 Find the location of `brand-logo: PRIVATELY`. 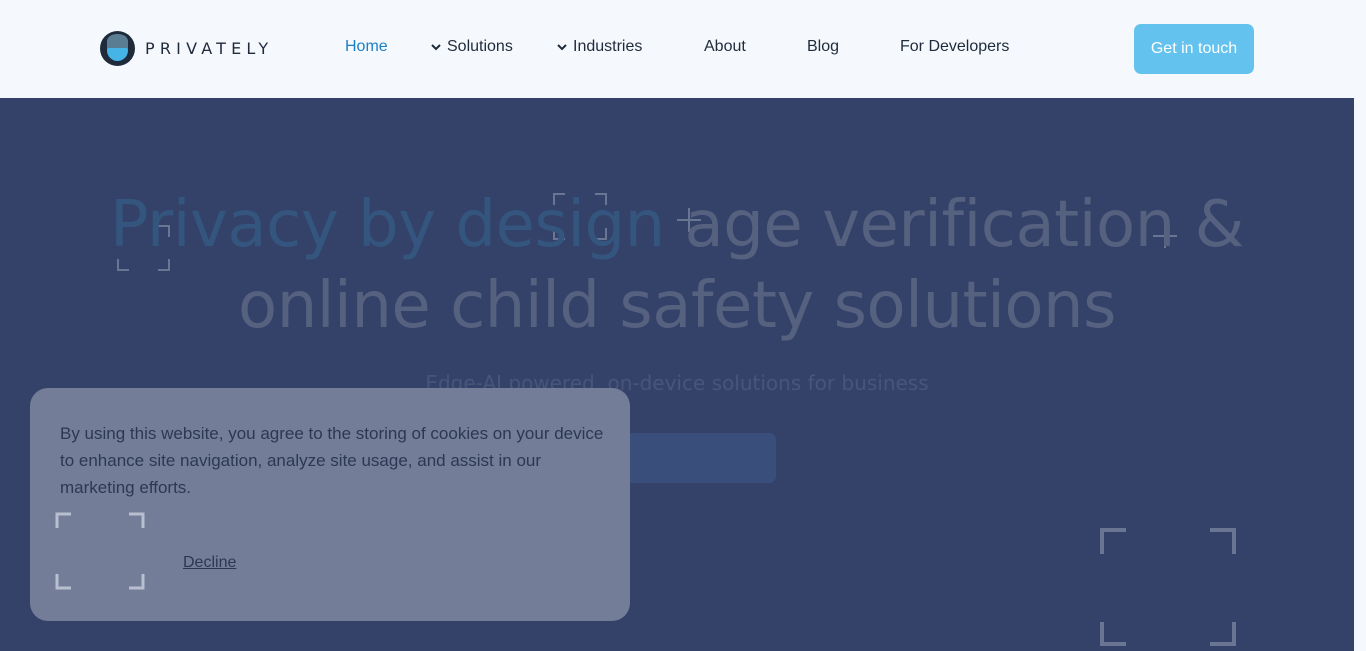

brand-logo: PRIVATELY is located at coordinates (186, 48).